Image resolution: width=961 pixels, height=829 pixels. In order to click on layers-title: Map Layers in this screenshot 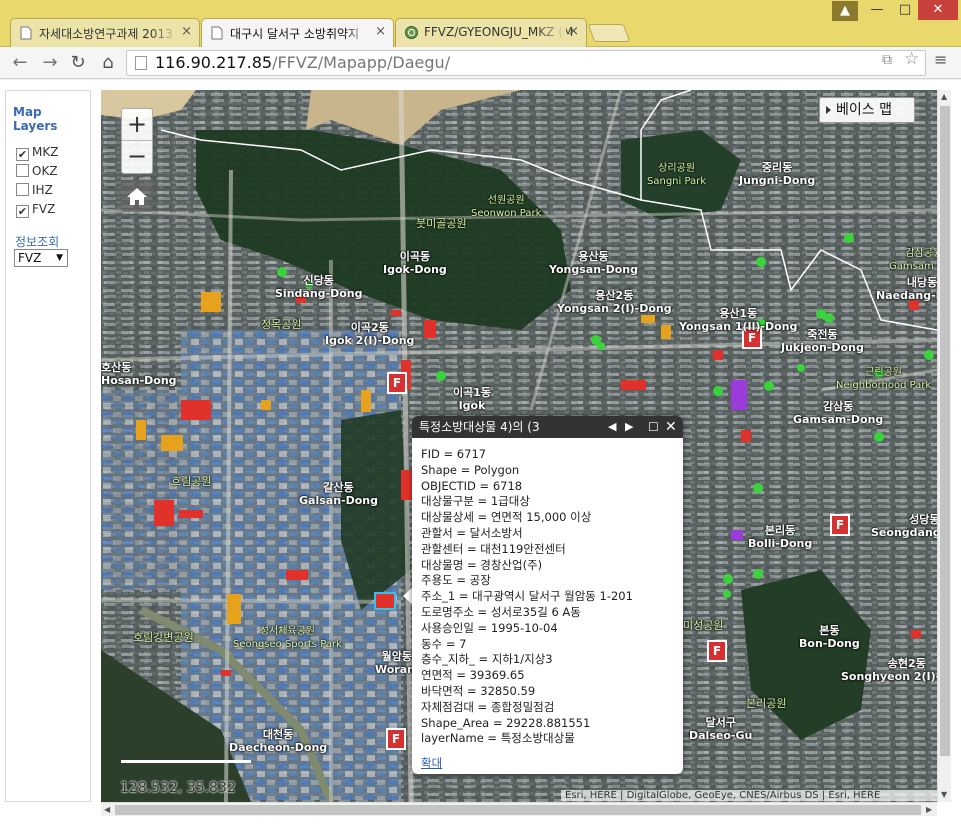, I will do `click(35, 119)`.